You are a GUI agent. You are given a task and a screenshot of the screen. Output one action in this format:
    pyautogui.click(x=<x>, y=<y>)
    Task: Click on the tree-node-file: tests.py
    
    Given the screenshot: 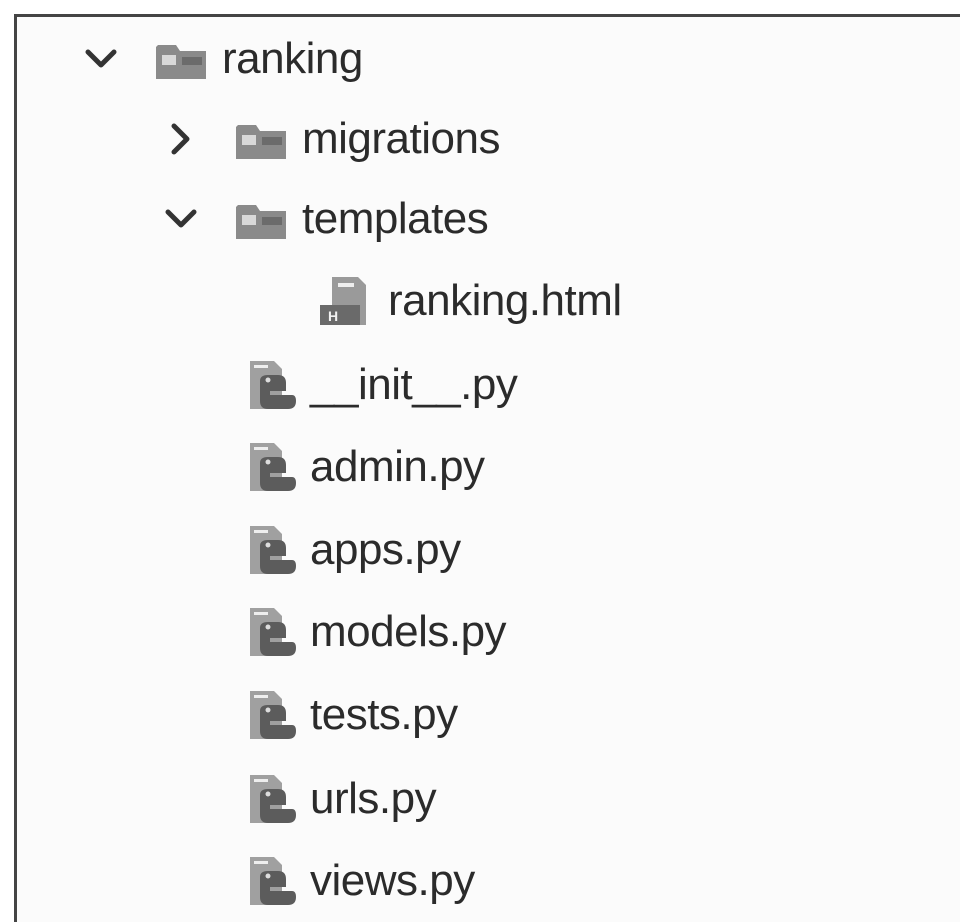 What is the action you would take?
    pyautogui.click(x=349, y=715)
    